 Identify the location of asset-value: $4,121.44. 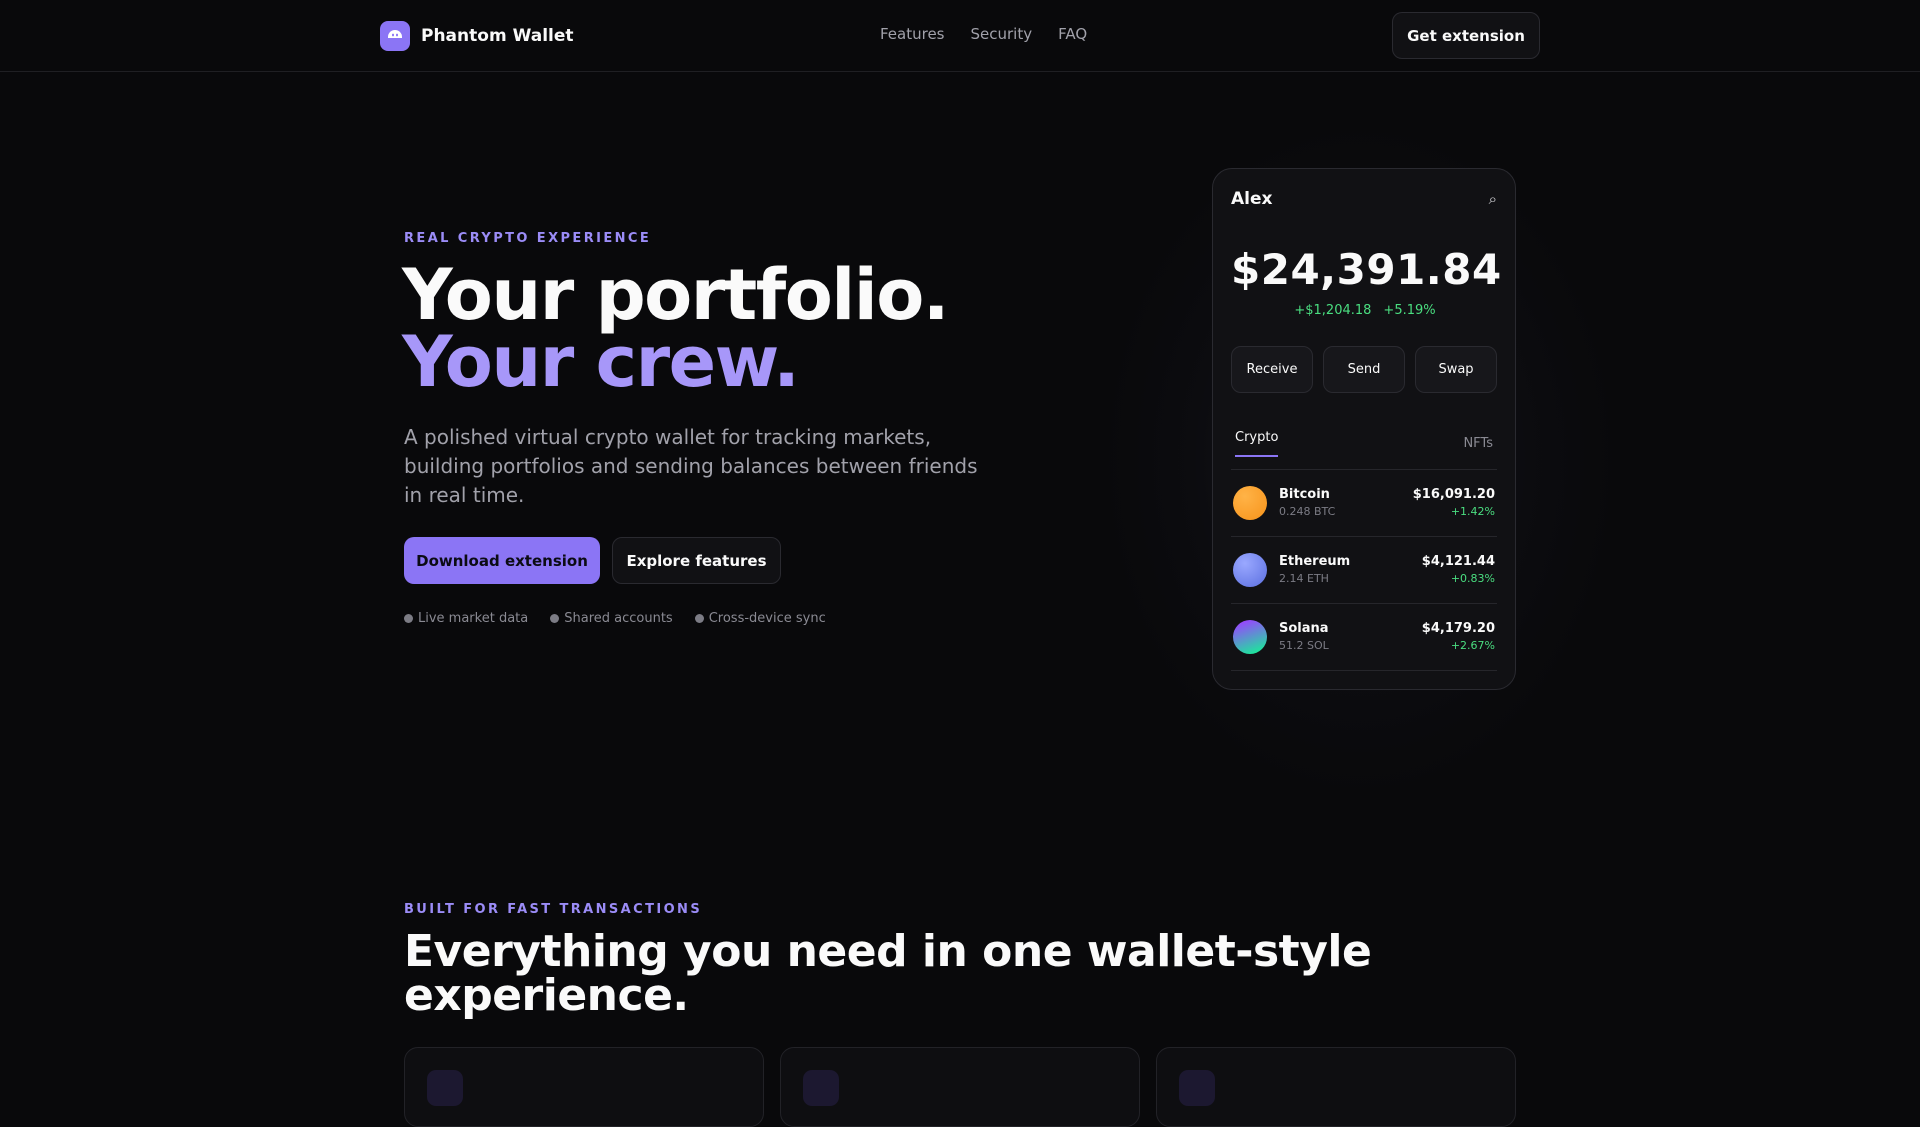
(1458, 561).